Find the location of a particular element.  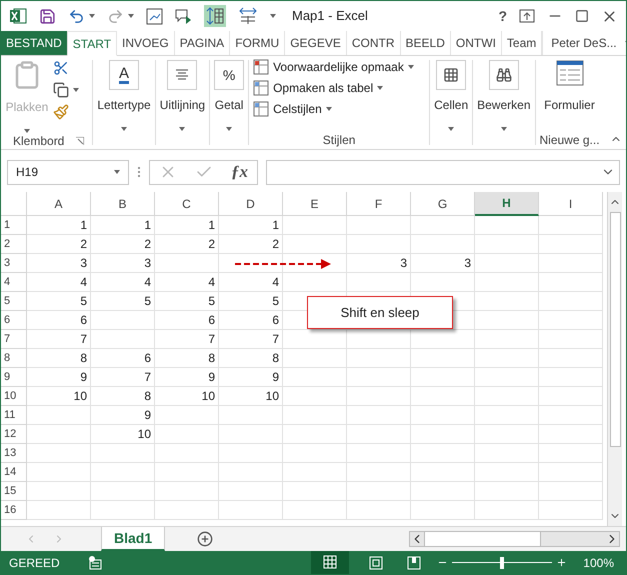

row-header: 8 is located at coordinates (14, 358).